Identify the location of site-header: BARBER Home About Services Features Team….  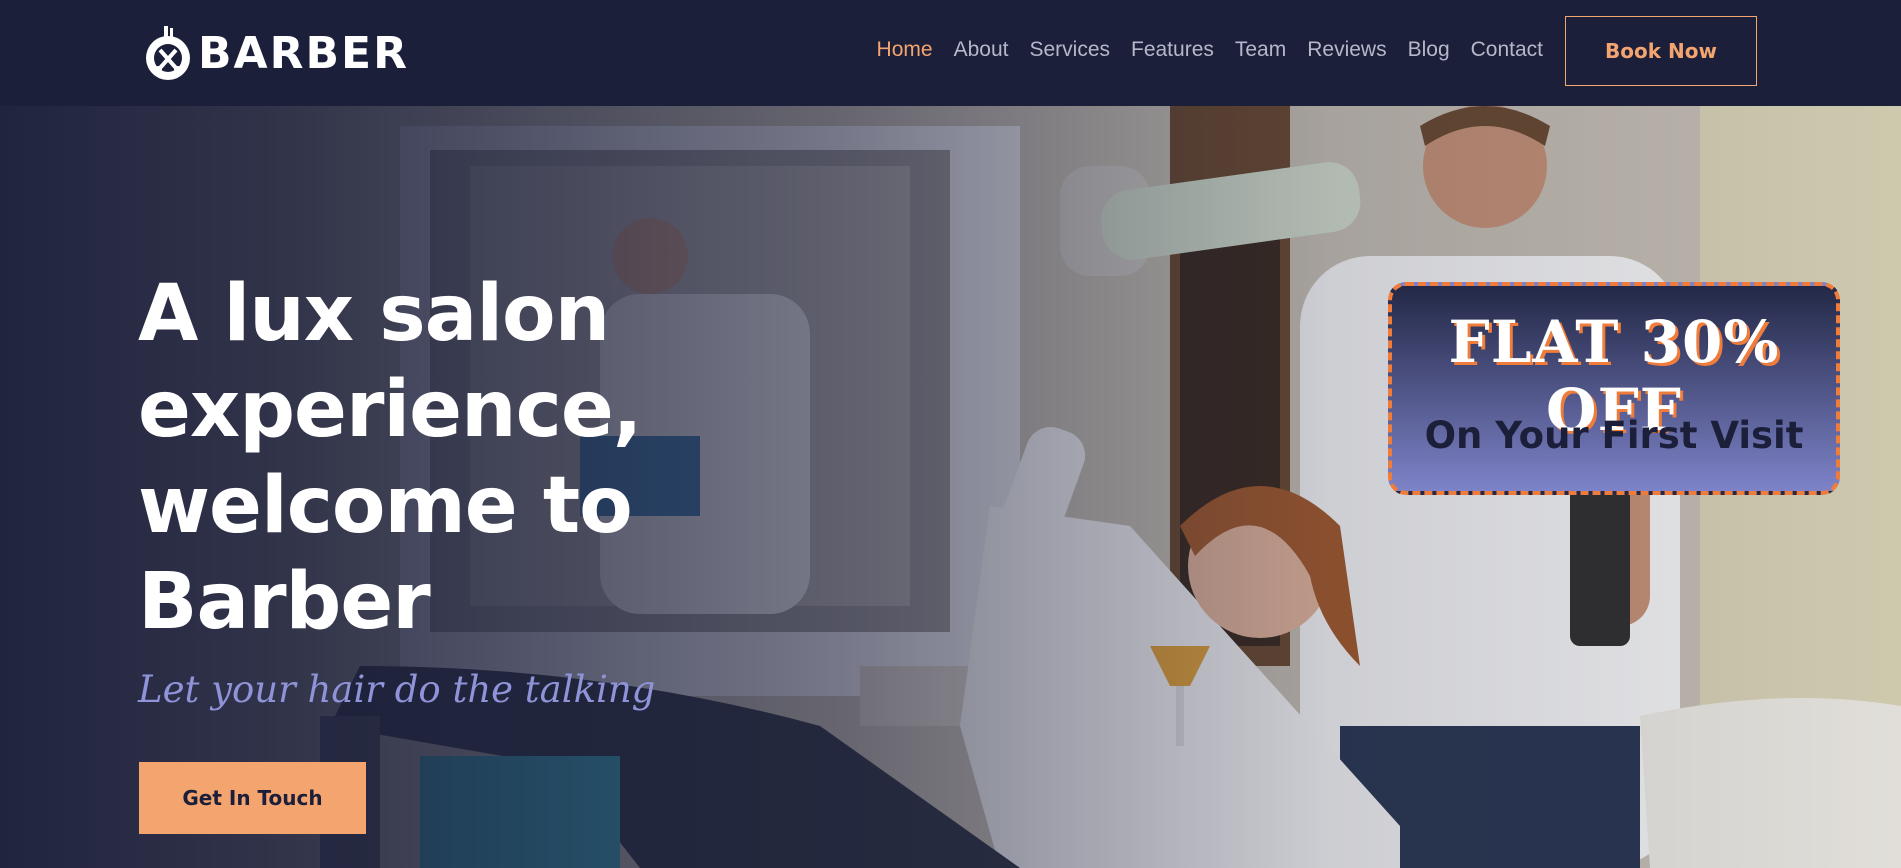
(950, 53).